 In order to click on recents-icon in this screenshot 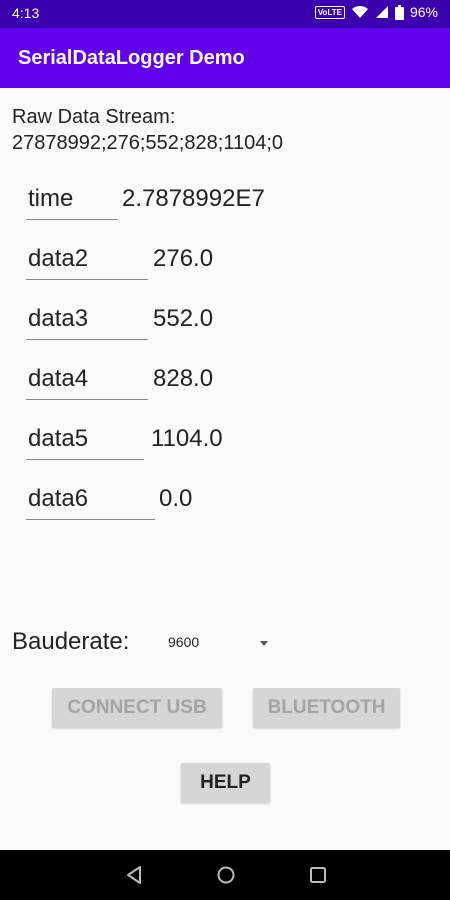, I will do `click(318, 875)`.